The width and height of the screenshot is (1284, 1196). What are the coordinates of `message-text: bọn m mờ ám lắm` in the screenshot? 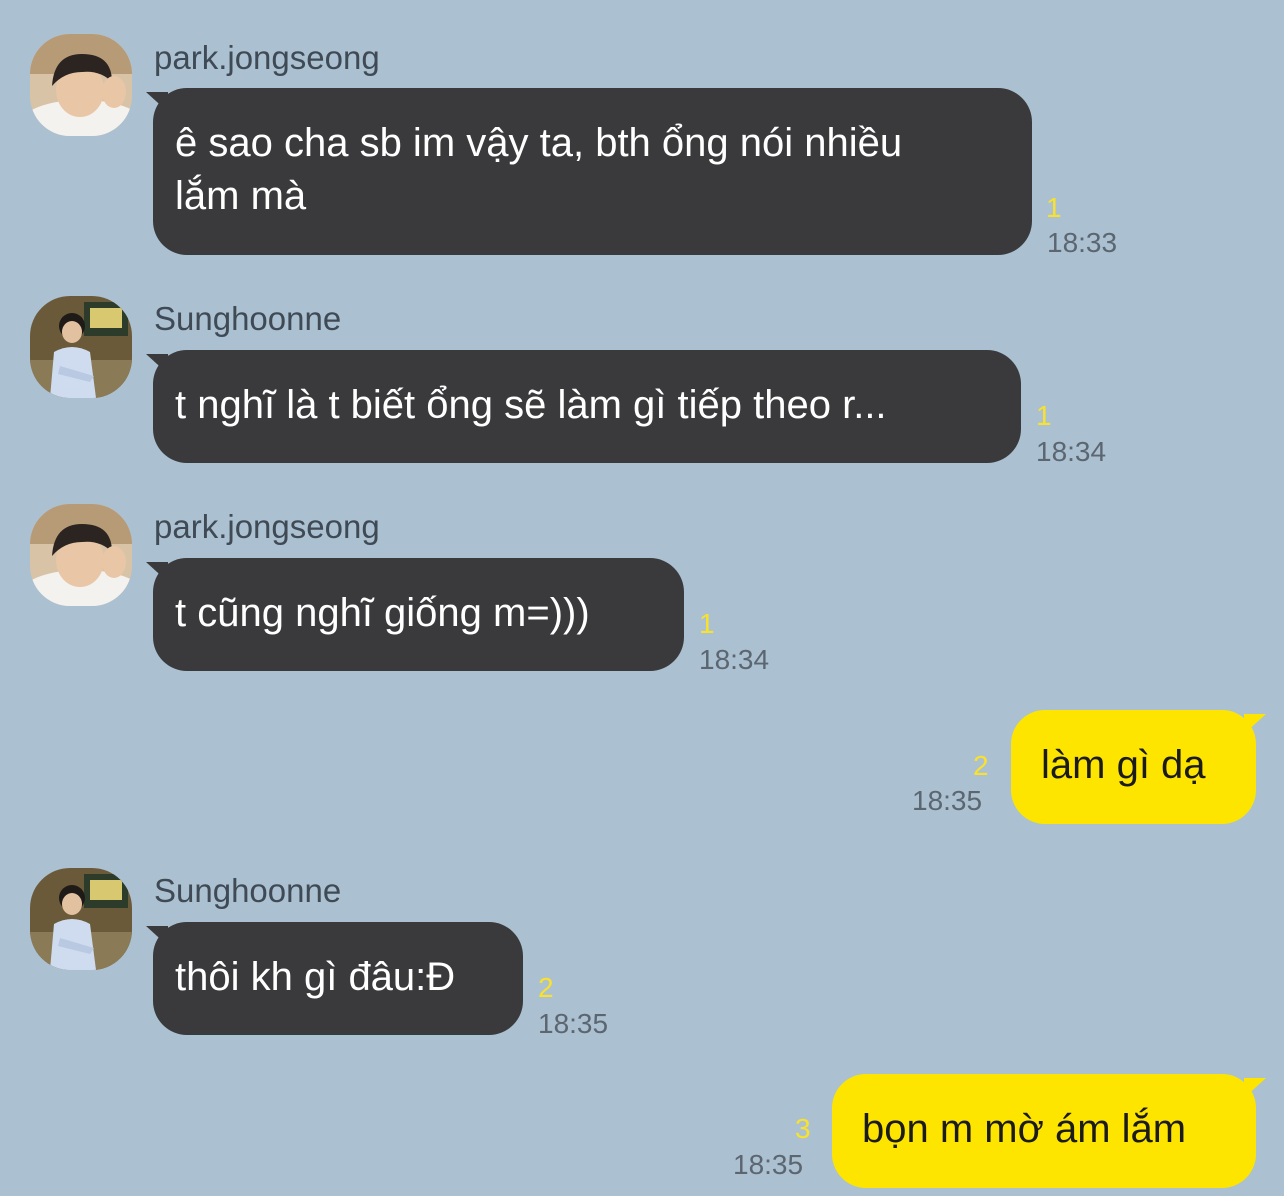 It's located at (1024, 1129).